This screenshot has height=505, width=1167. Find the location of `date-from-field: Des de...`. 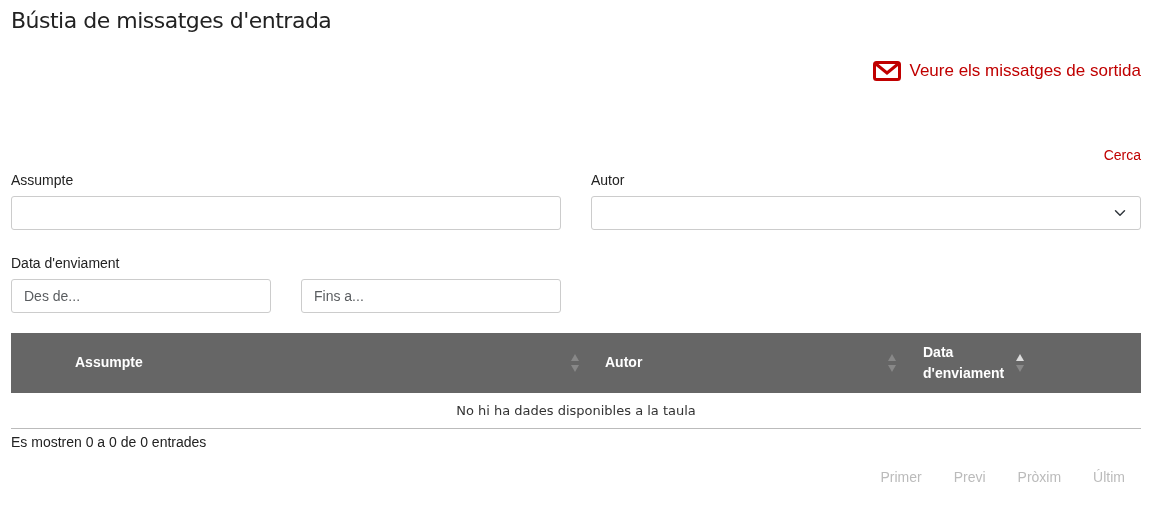

date-from-field: Des de... is located at coordinates (141, 295).